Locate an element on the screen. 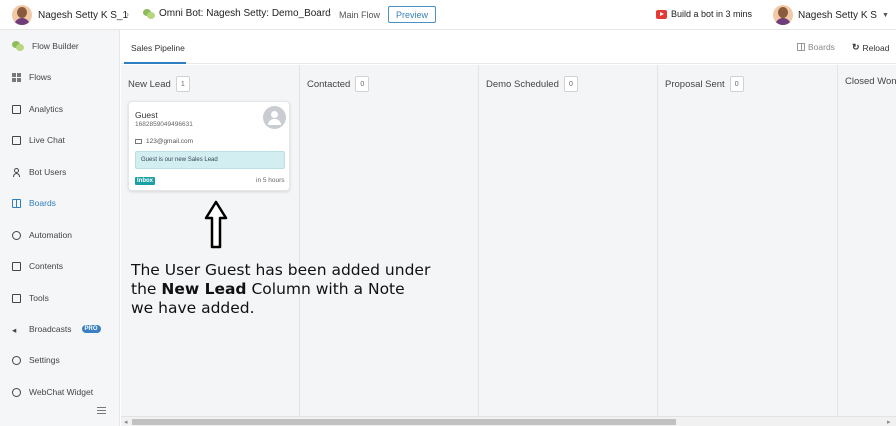 The image size is (896, 426). sidebar-item-broadcasts: ◂ Broadcasts PRO is located at coordinates (56, 329).